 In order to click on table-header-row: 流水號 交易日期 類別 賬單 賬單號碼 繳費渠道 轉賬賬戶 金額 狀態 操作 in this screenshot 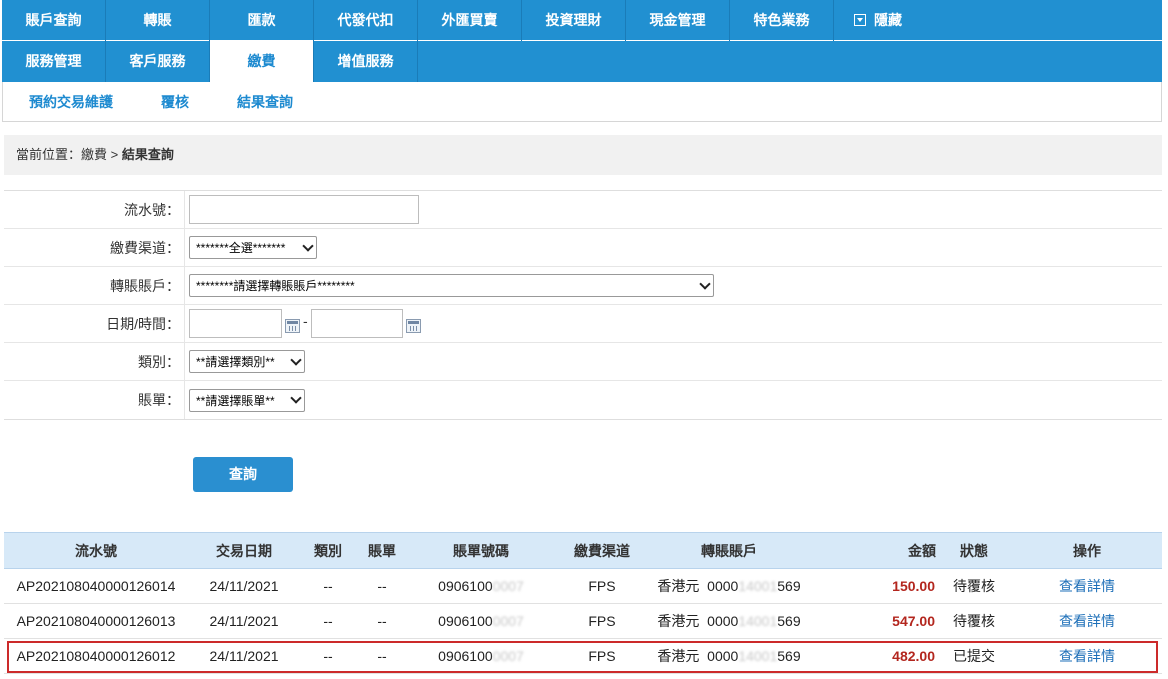, I will do `click(583, 550)`.